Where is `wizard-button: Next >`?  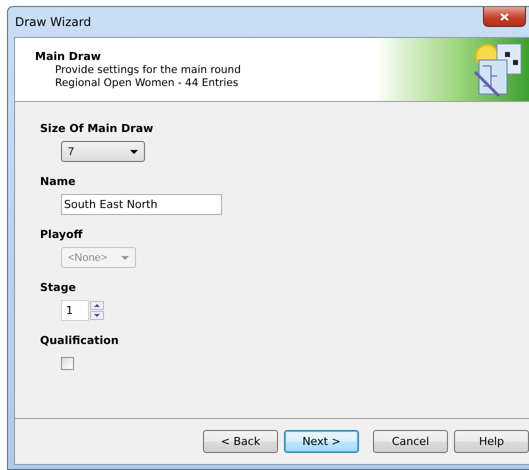
wizard-button: Next > is located at coordinates (321, 441).